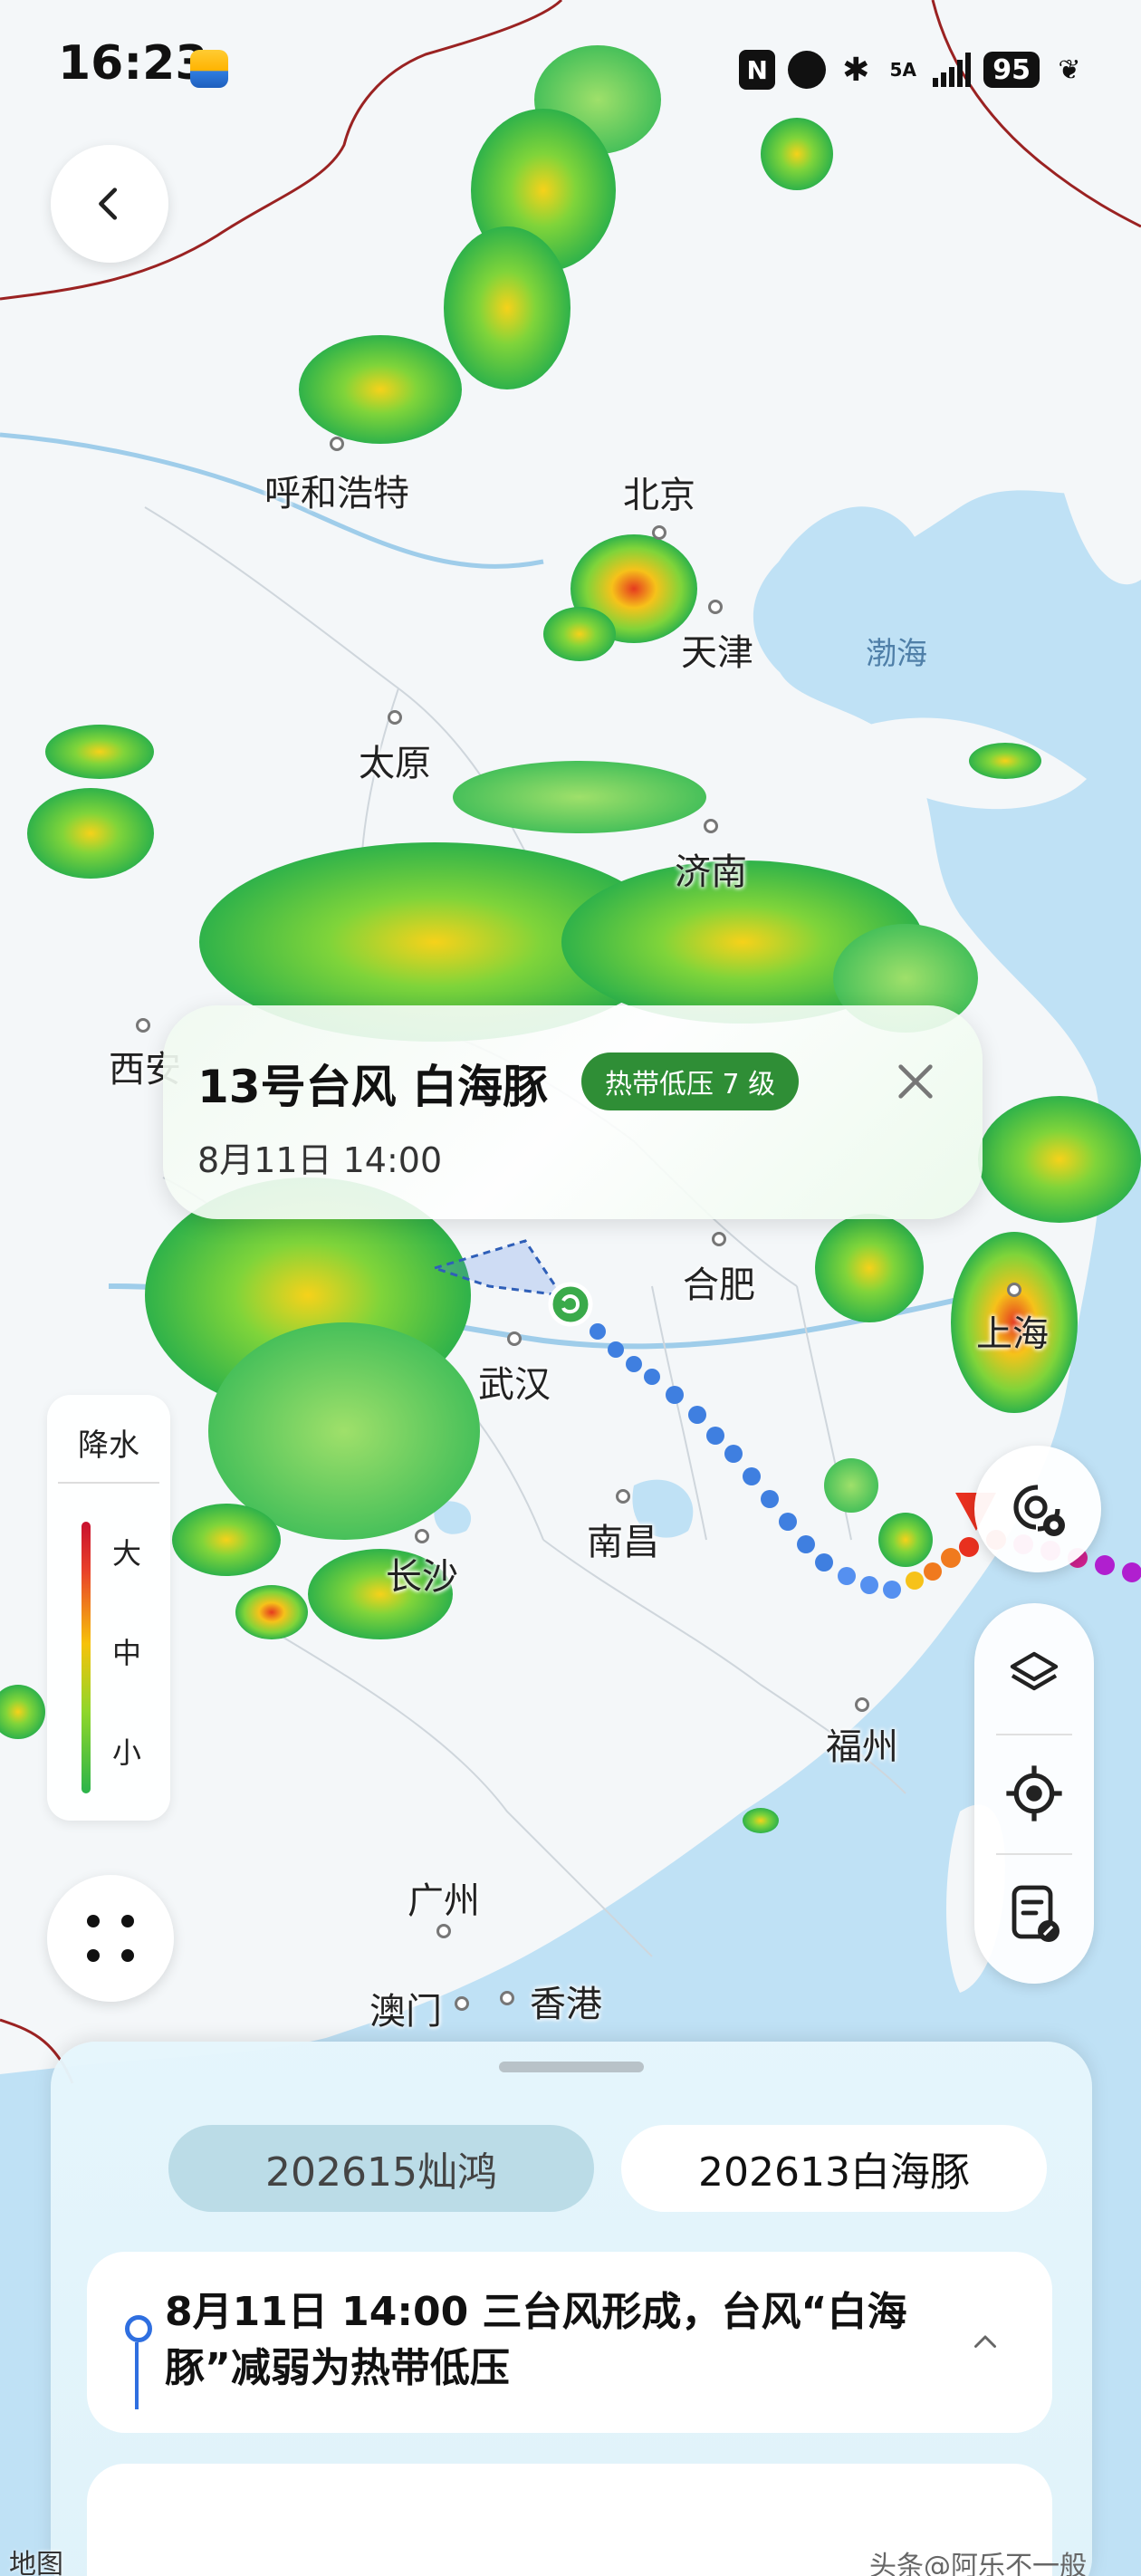 The height and width of the screenshot is (2576, 1141). I want to click on layers-button, so click(1034, 1674).